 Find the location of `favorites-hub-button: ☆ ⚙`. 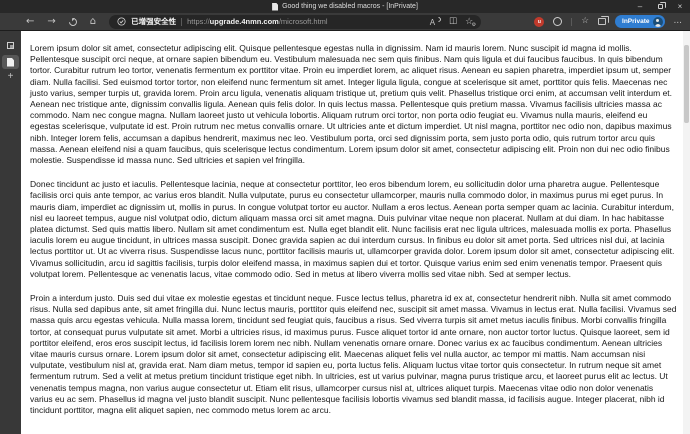

favorites-hub-button: ☆ ⚙ is located at coordinates (471, 22).